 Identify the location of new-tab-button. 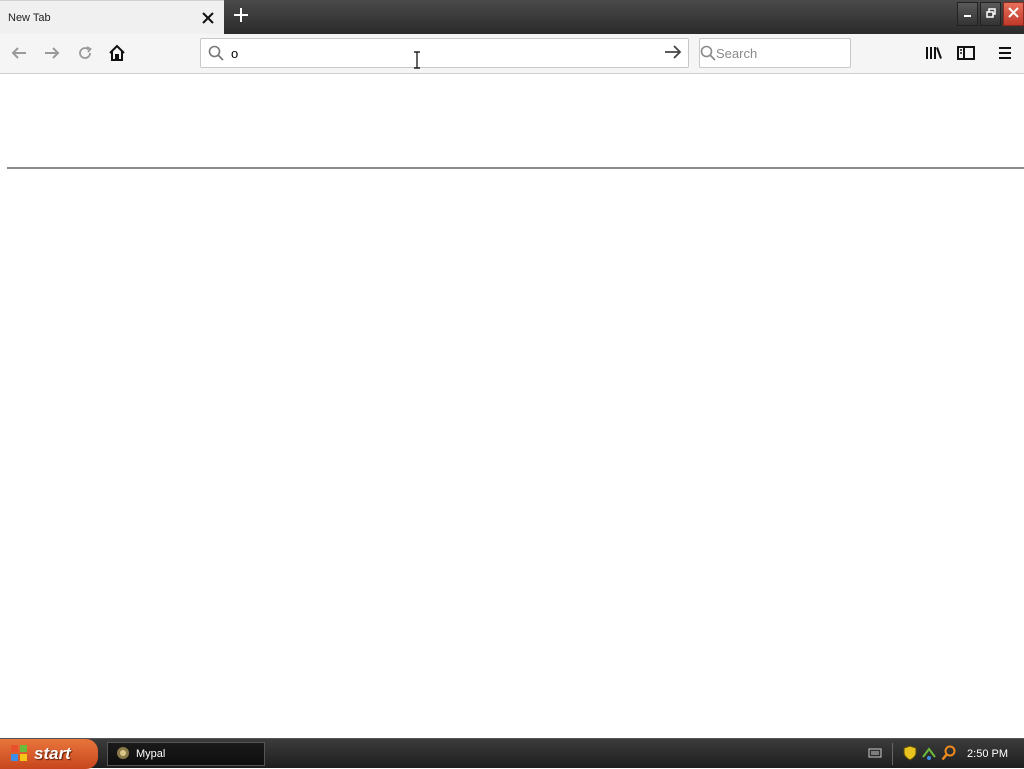
(241, 16).